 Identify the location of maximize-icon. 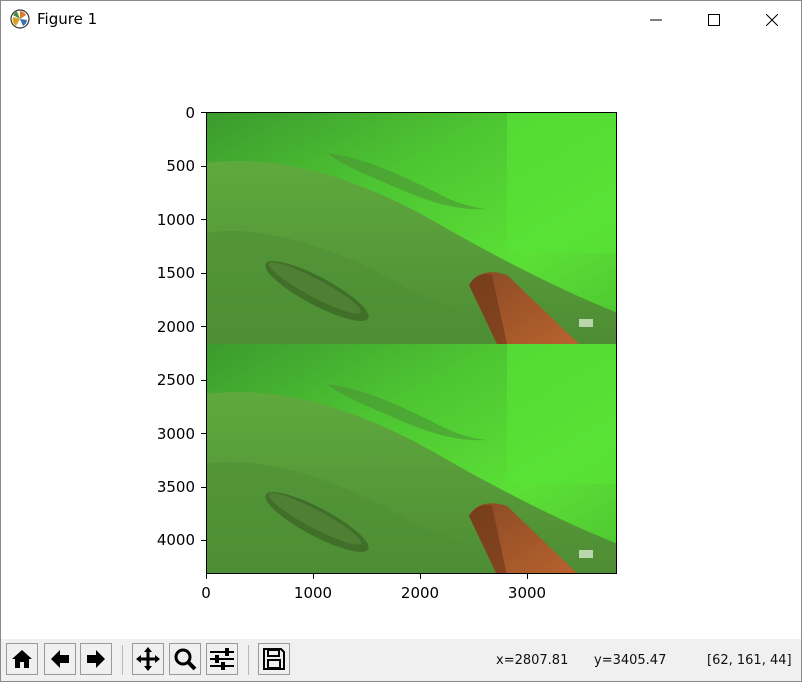
(714, 20).